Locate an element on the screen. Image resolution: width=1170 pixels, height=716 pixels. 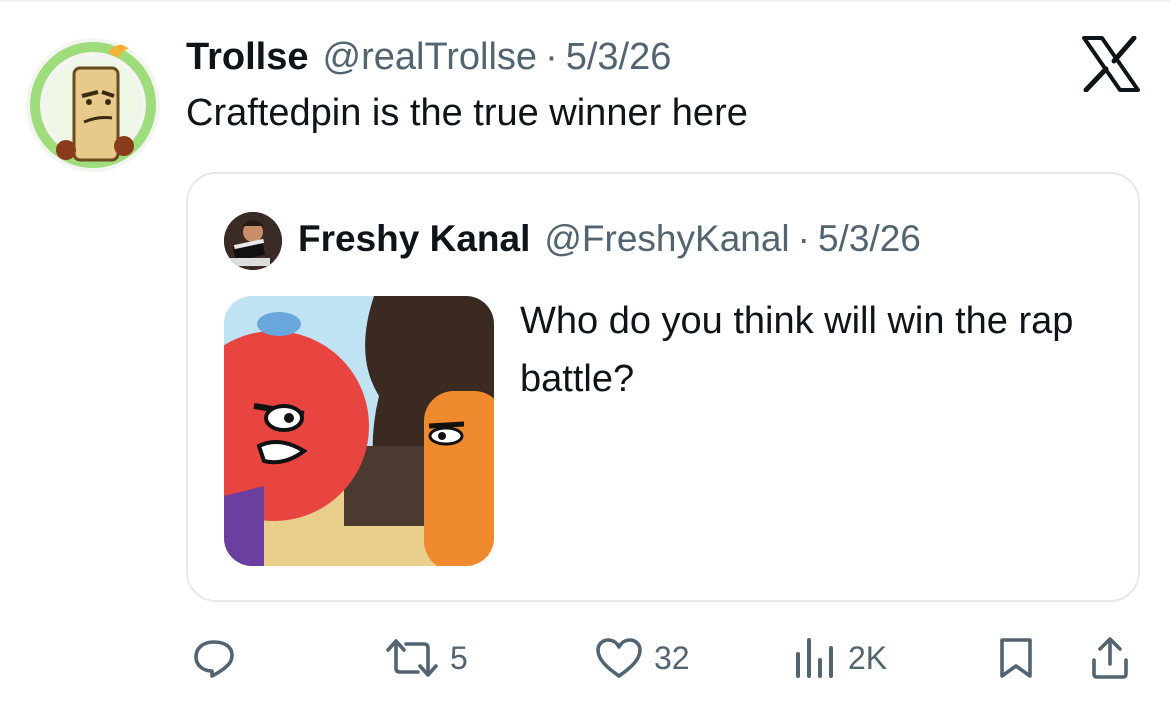
top-divider is located at coordinates (585, 1).